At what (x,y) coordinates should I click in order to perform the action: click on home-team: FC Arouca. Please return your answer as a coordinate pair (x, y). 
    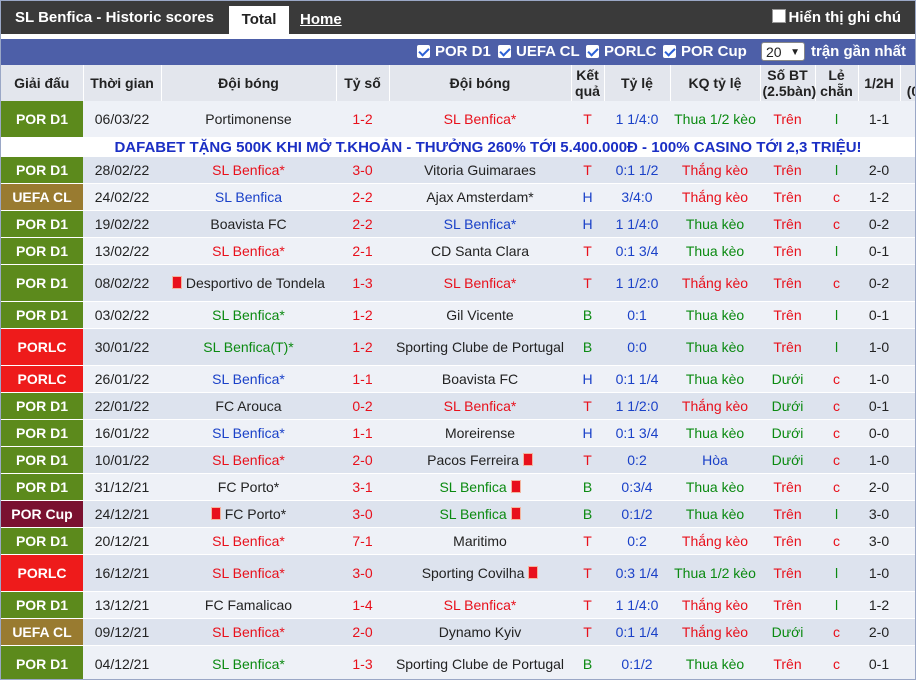
    Looking at the image, I should click on (248, 406).